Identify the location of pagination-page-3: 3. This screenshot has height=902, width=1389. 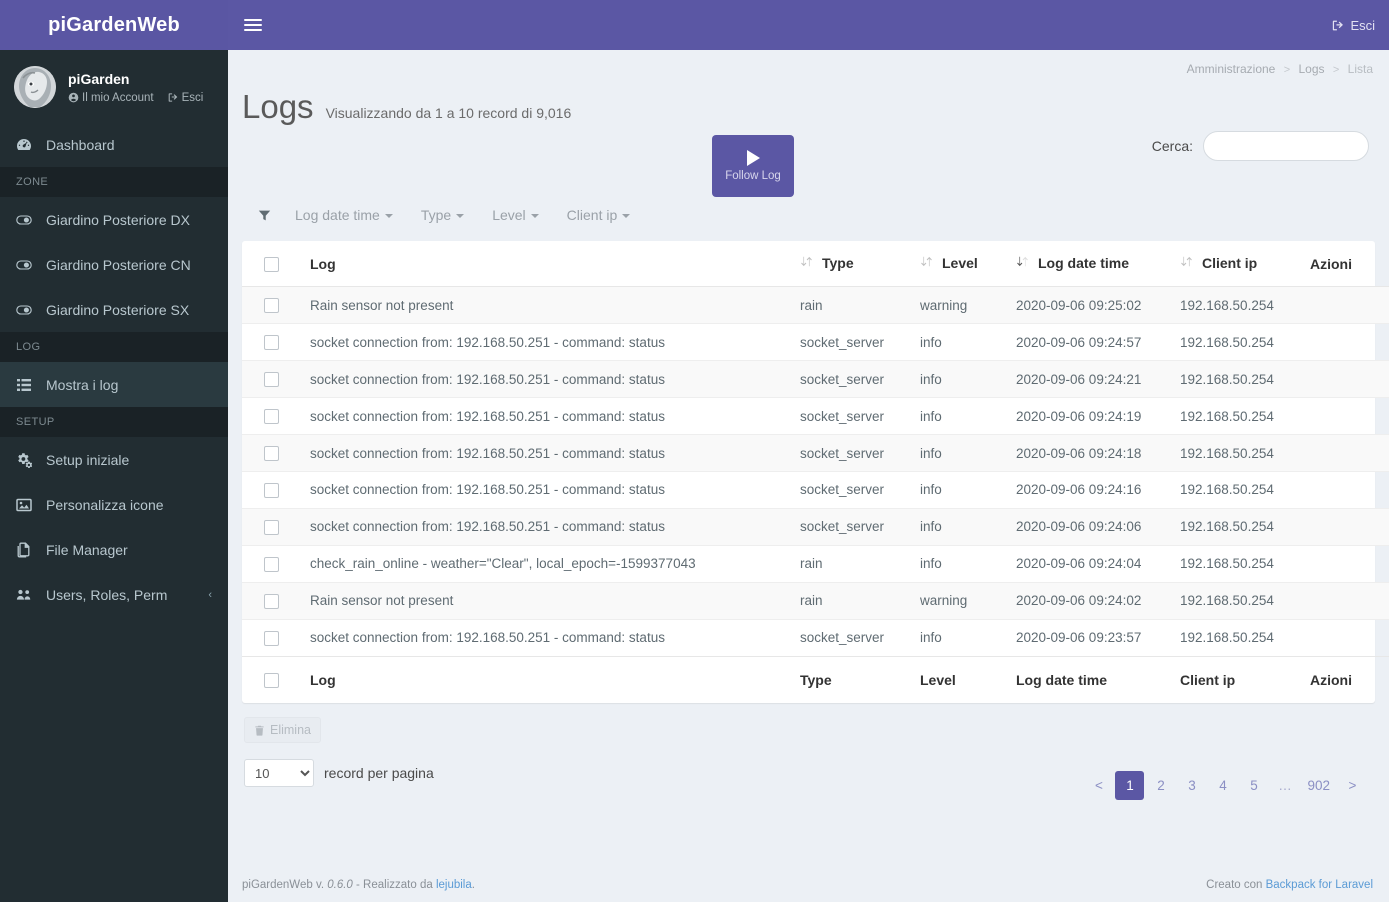
(1191, 785).